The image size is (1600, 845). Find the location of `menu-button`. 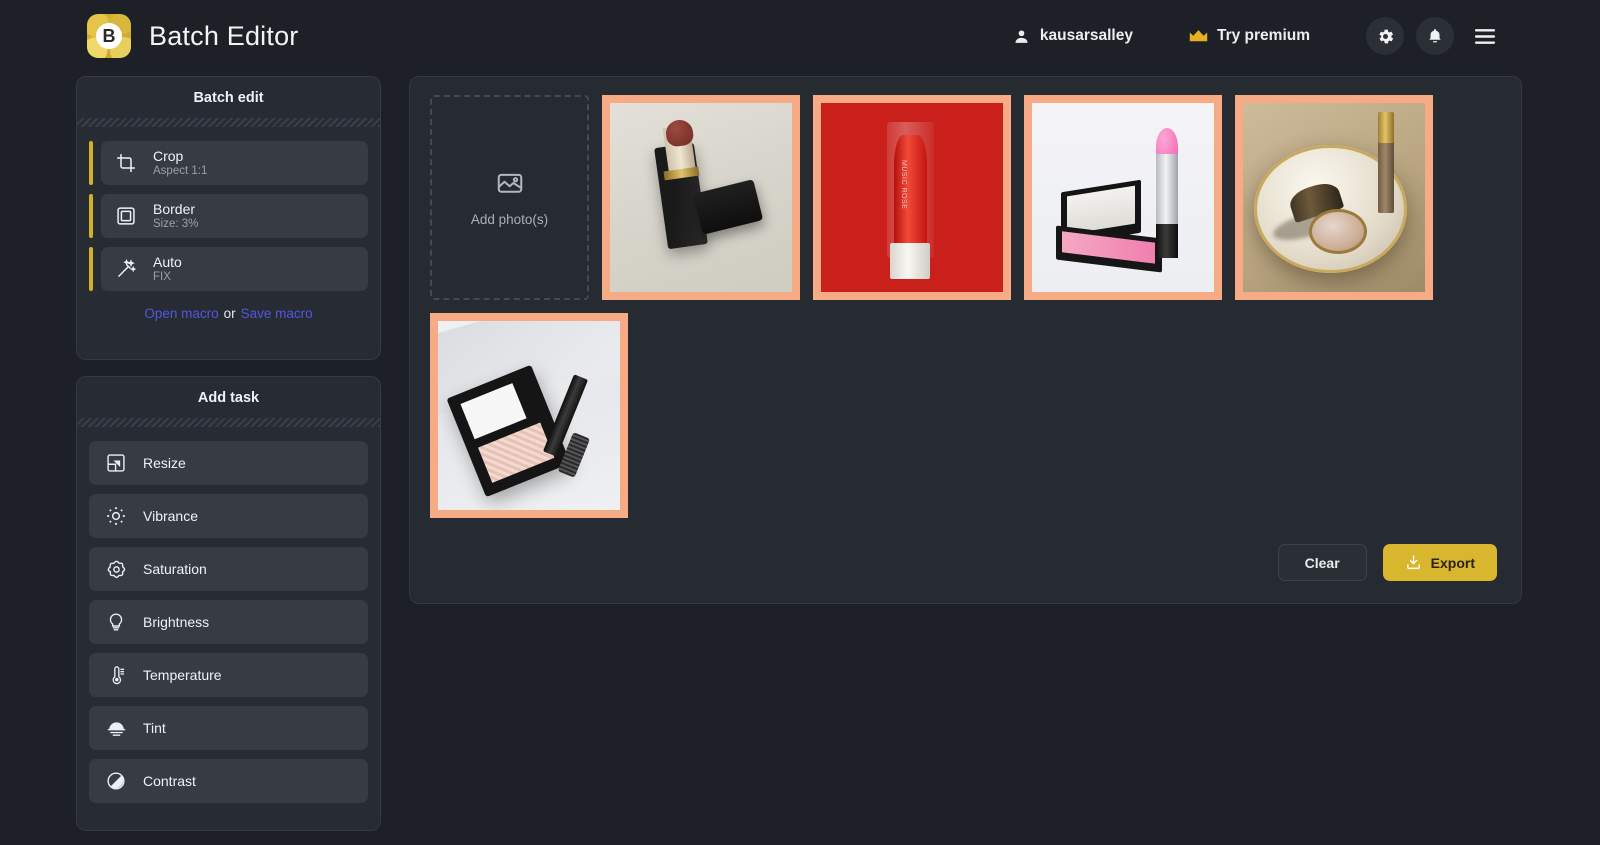

menu-button is located at coordinates (1485, 36).